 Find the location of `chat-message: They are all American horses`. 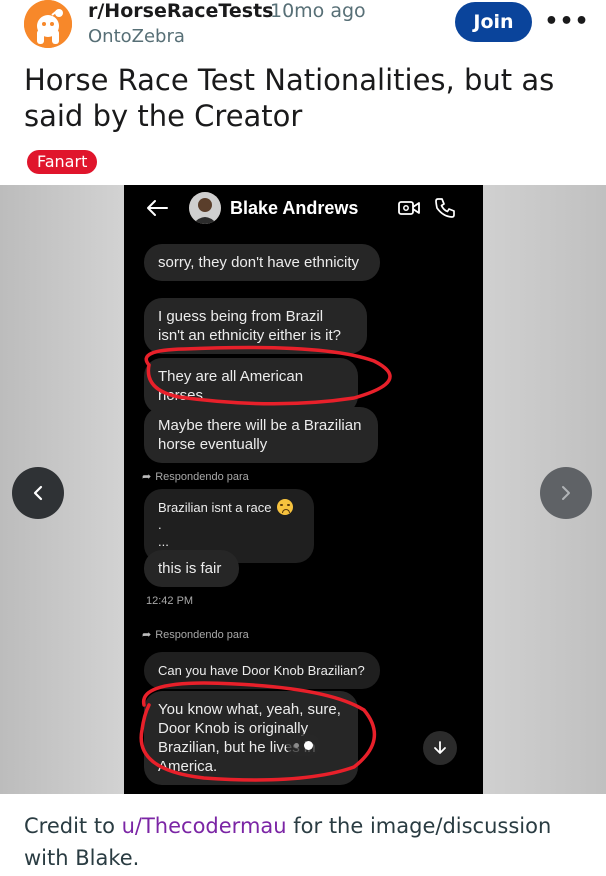

chat-message: They are all American horses is located at coordinates (251, 386).